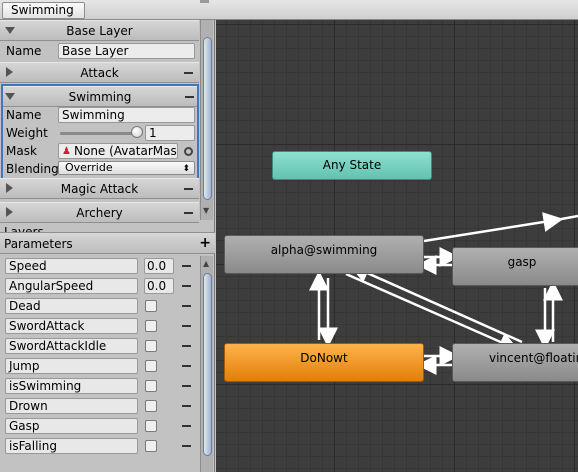 This screenshot has width=578, height=472. Describe the element at coordinates (206, 263) in the screenshot. I see `scroll-up-arrow-icon: ▲` at that location.